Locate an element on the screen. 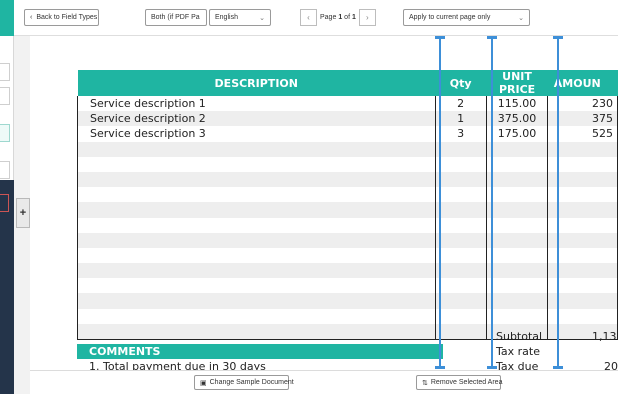  tax-due-value: 203 is located at coordinates (611, 365).